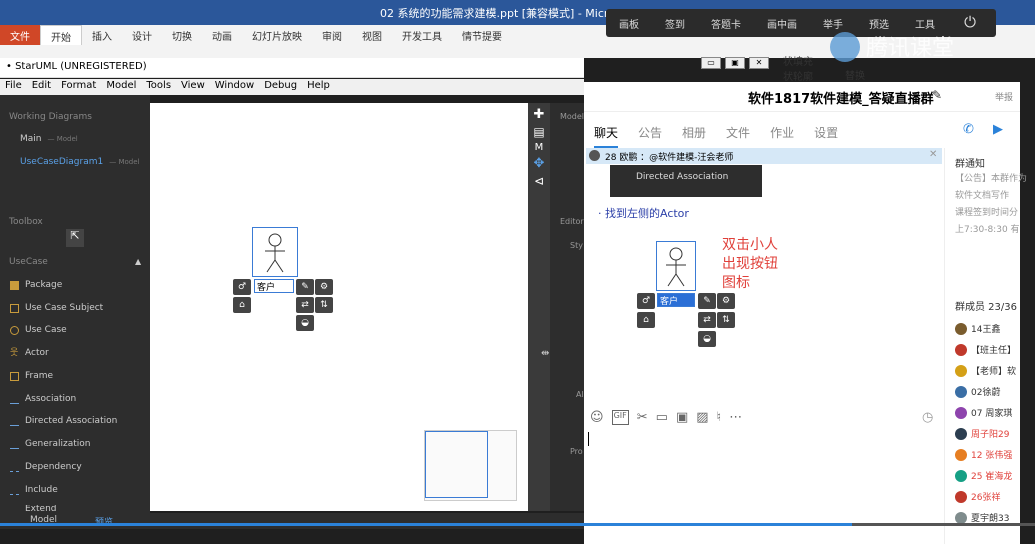  Describe the element at coordinates (662, 417) in the screenshot. I see `folder-icon: ▭` at that location.